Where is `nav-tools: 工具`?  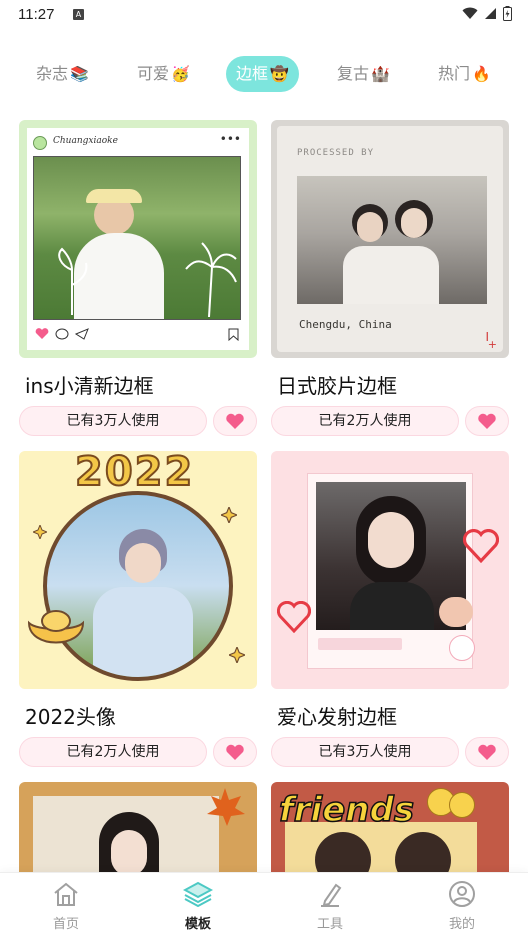
nav-tools: 工具 is located at coordinates (330, 906).